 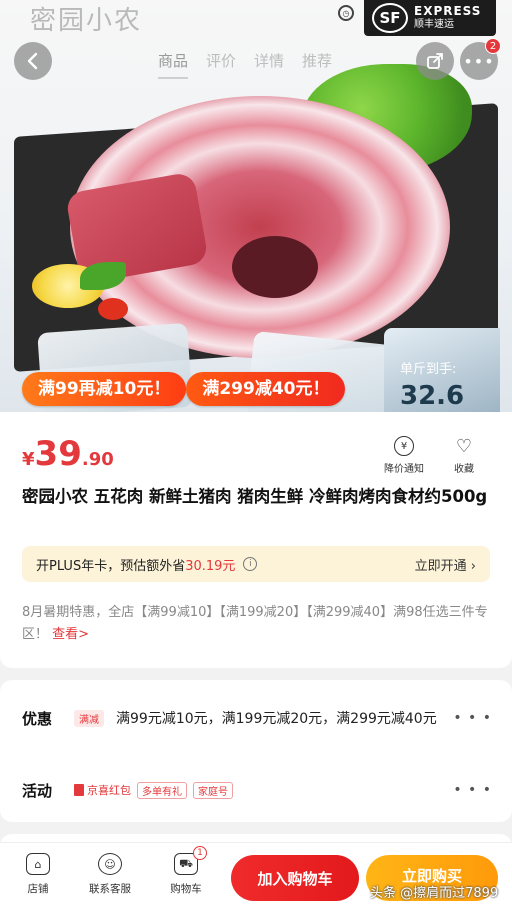 I want to click on cart-badge: 1, so click(x=200, y=853).